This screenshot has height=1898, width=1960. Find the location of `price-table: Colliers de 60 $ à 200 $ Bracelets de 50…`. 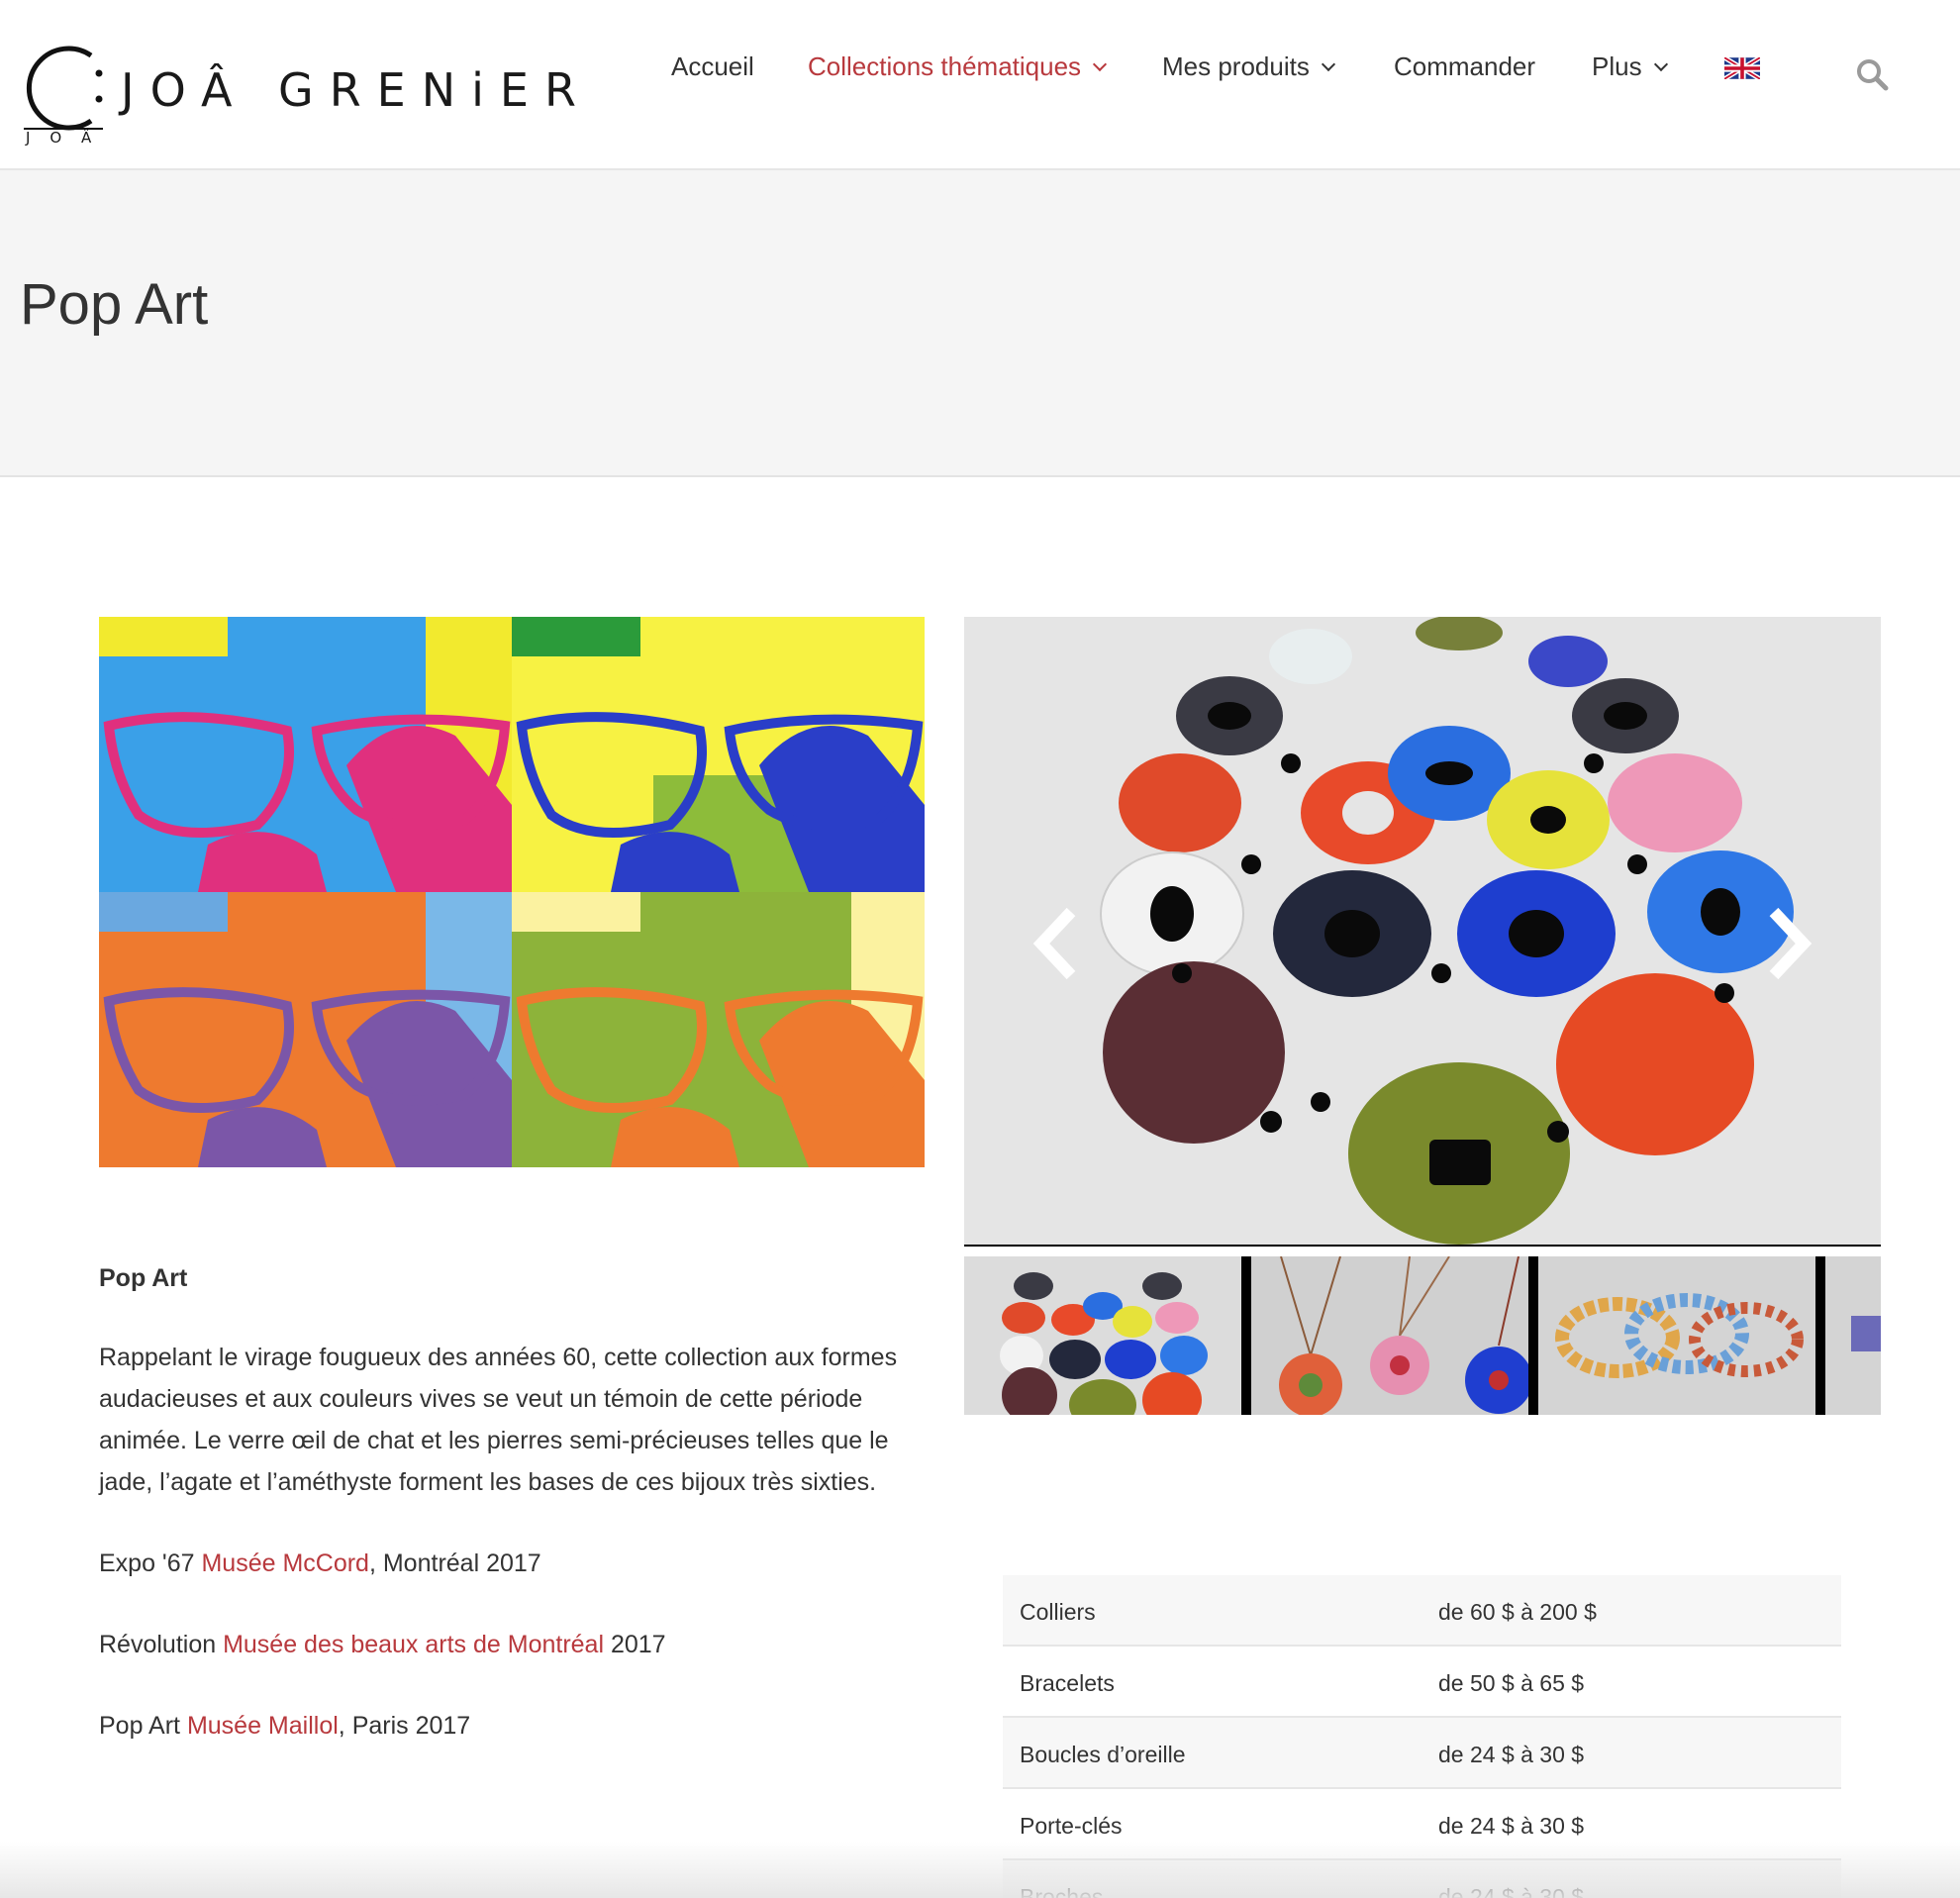

price-table: Colliers de 60 $ à 200 $ Bracelets de 50… is located at coordinates (1422, 1736).